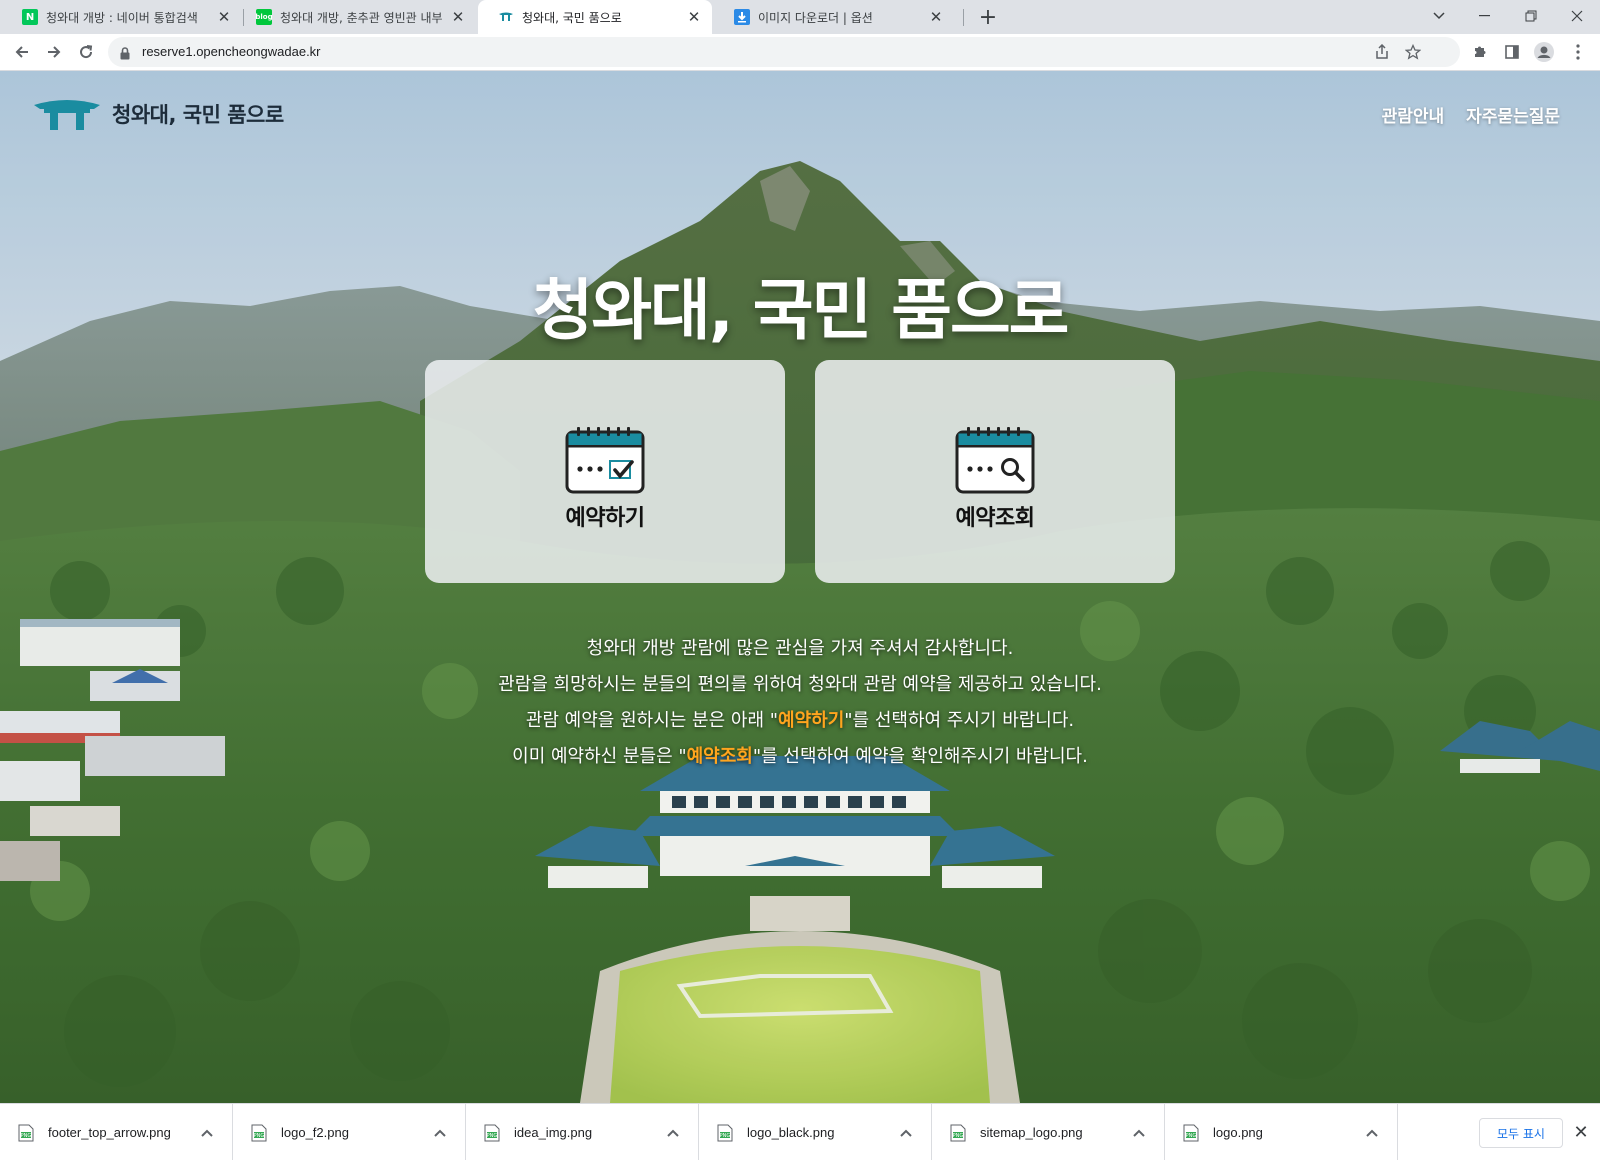 The image size is (1600, 1160). I want to click on window-close-icon, so click(1577, 16).